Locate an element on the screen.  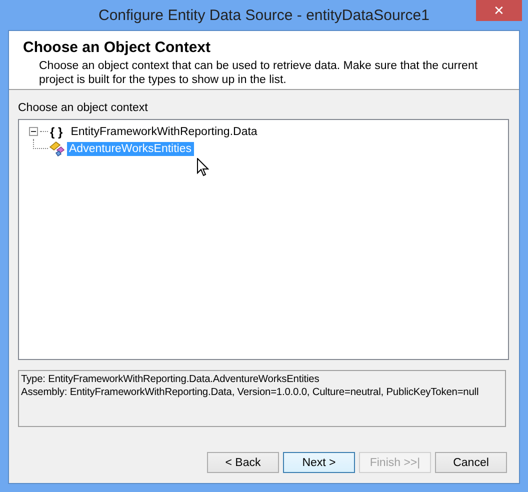
page-description: Choose an object context that can be used to retrieve data. Make sure that the current project is built for the types to show up in the list. is located at coordinates (258, 73).